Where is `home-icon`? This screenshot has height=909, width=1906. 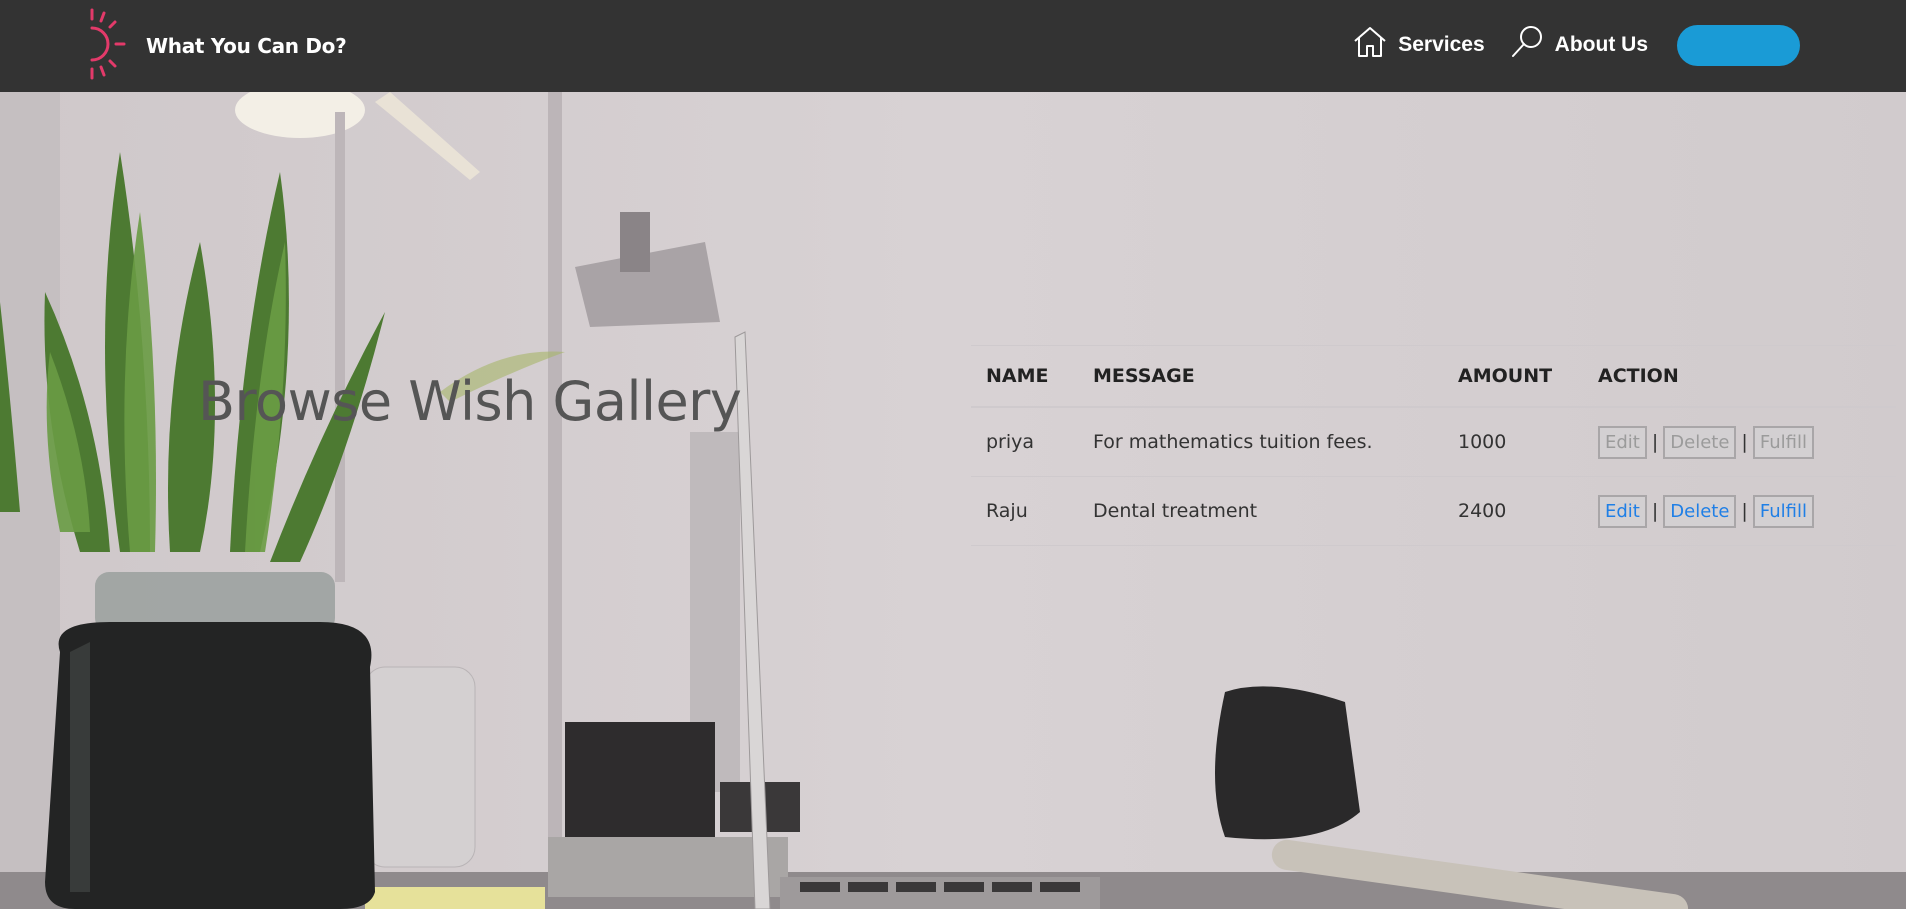
home-icon is located at coordinates (1375, 45).